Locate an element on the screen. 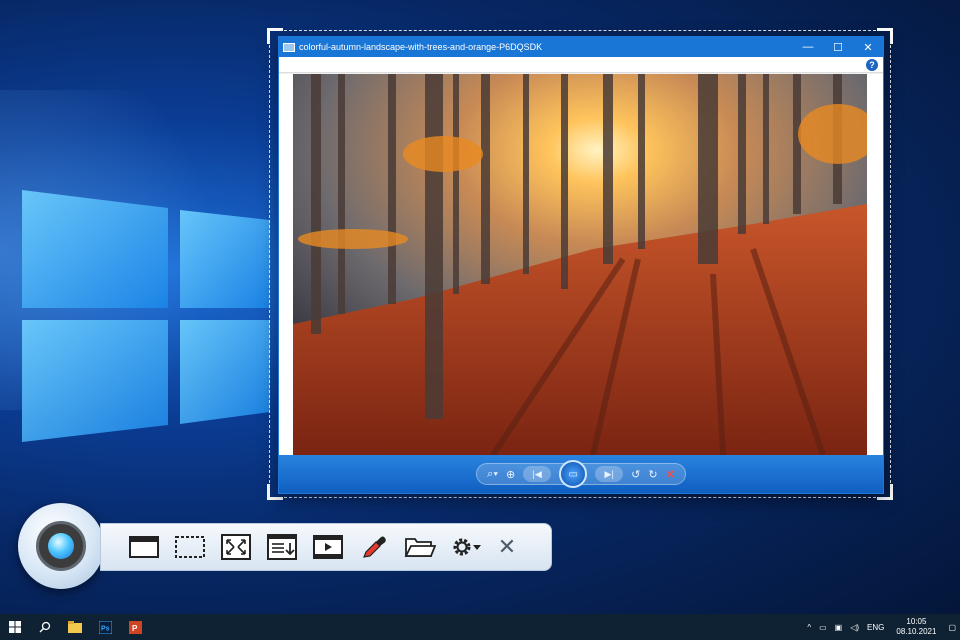  fullscreen-capture-icon is located at coordinates (236, 547).